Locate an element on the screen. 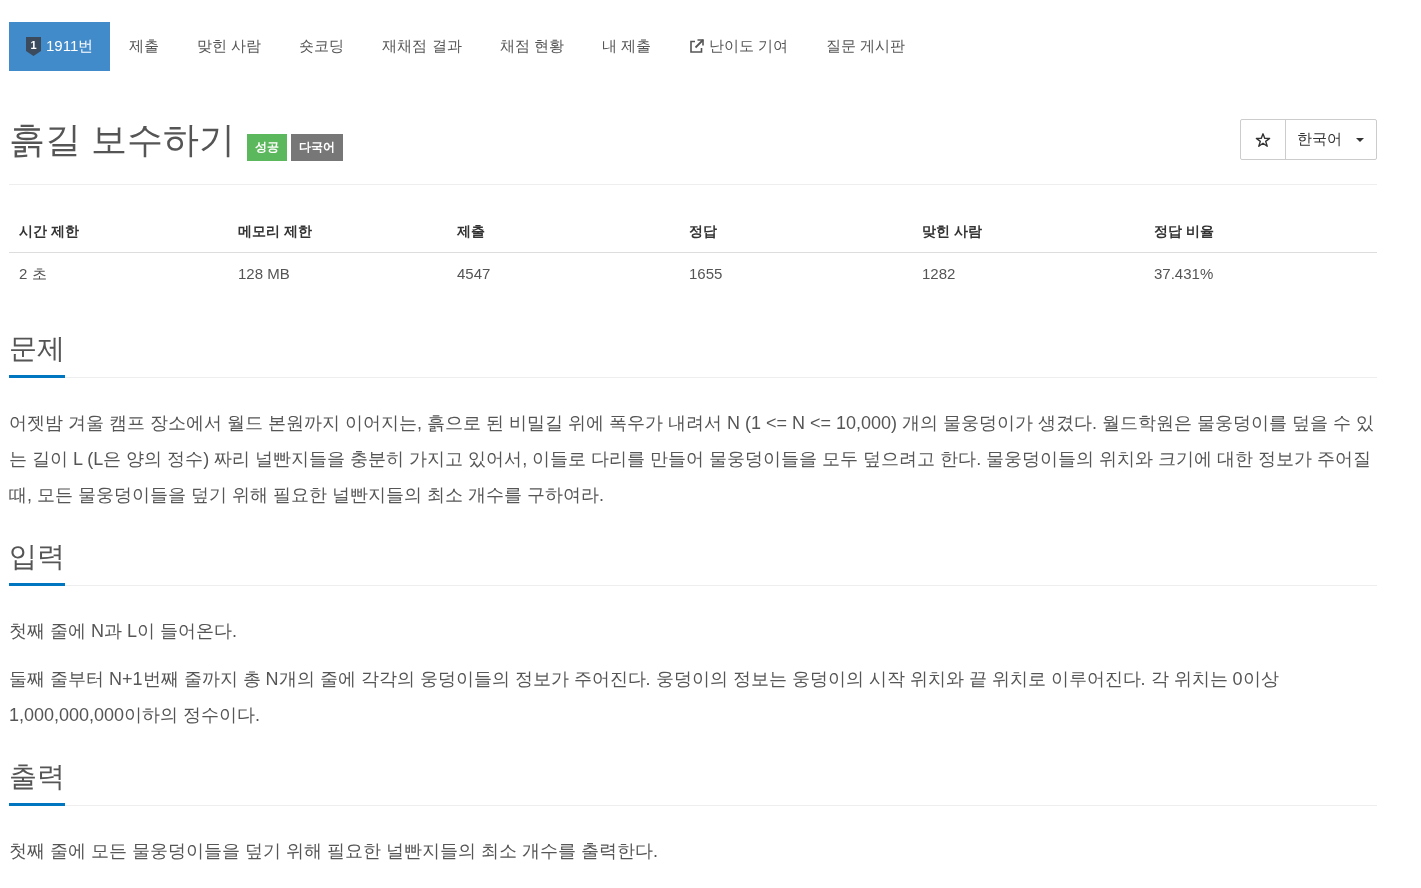 This screenshot has height=888, width=1421. nav-tab: 난이도 기여 is located at coordinates (738, 46).